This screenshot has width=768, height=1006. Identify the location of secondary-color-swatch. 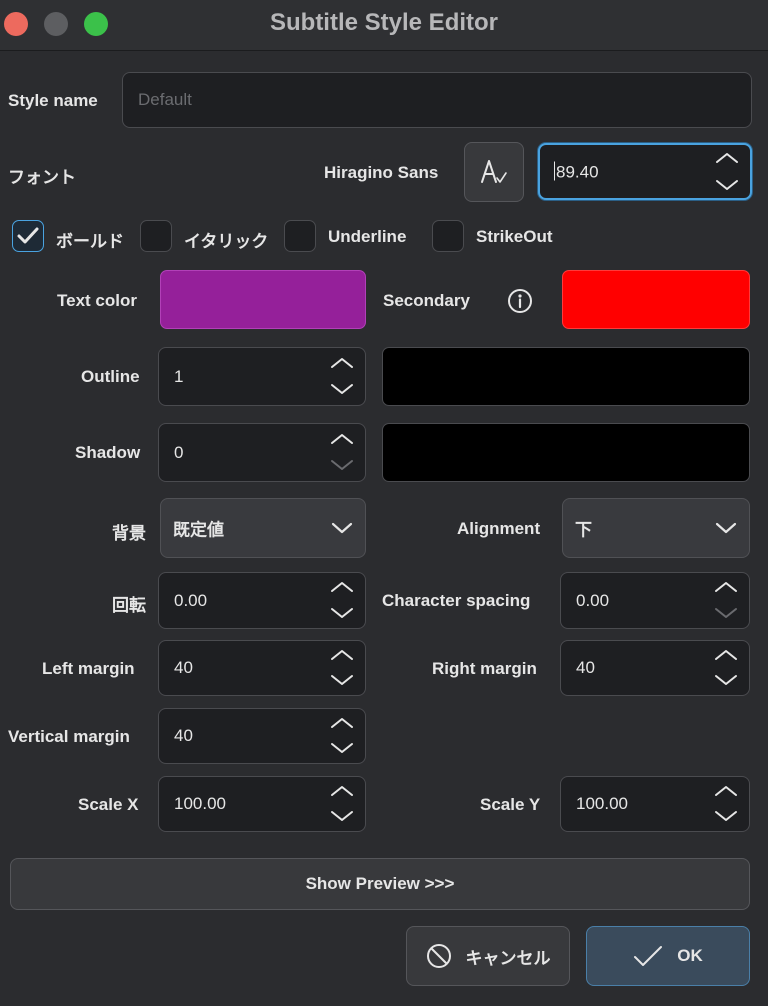
(656, 299).